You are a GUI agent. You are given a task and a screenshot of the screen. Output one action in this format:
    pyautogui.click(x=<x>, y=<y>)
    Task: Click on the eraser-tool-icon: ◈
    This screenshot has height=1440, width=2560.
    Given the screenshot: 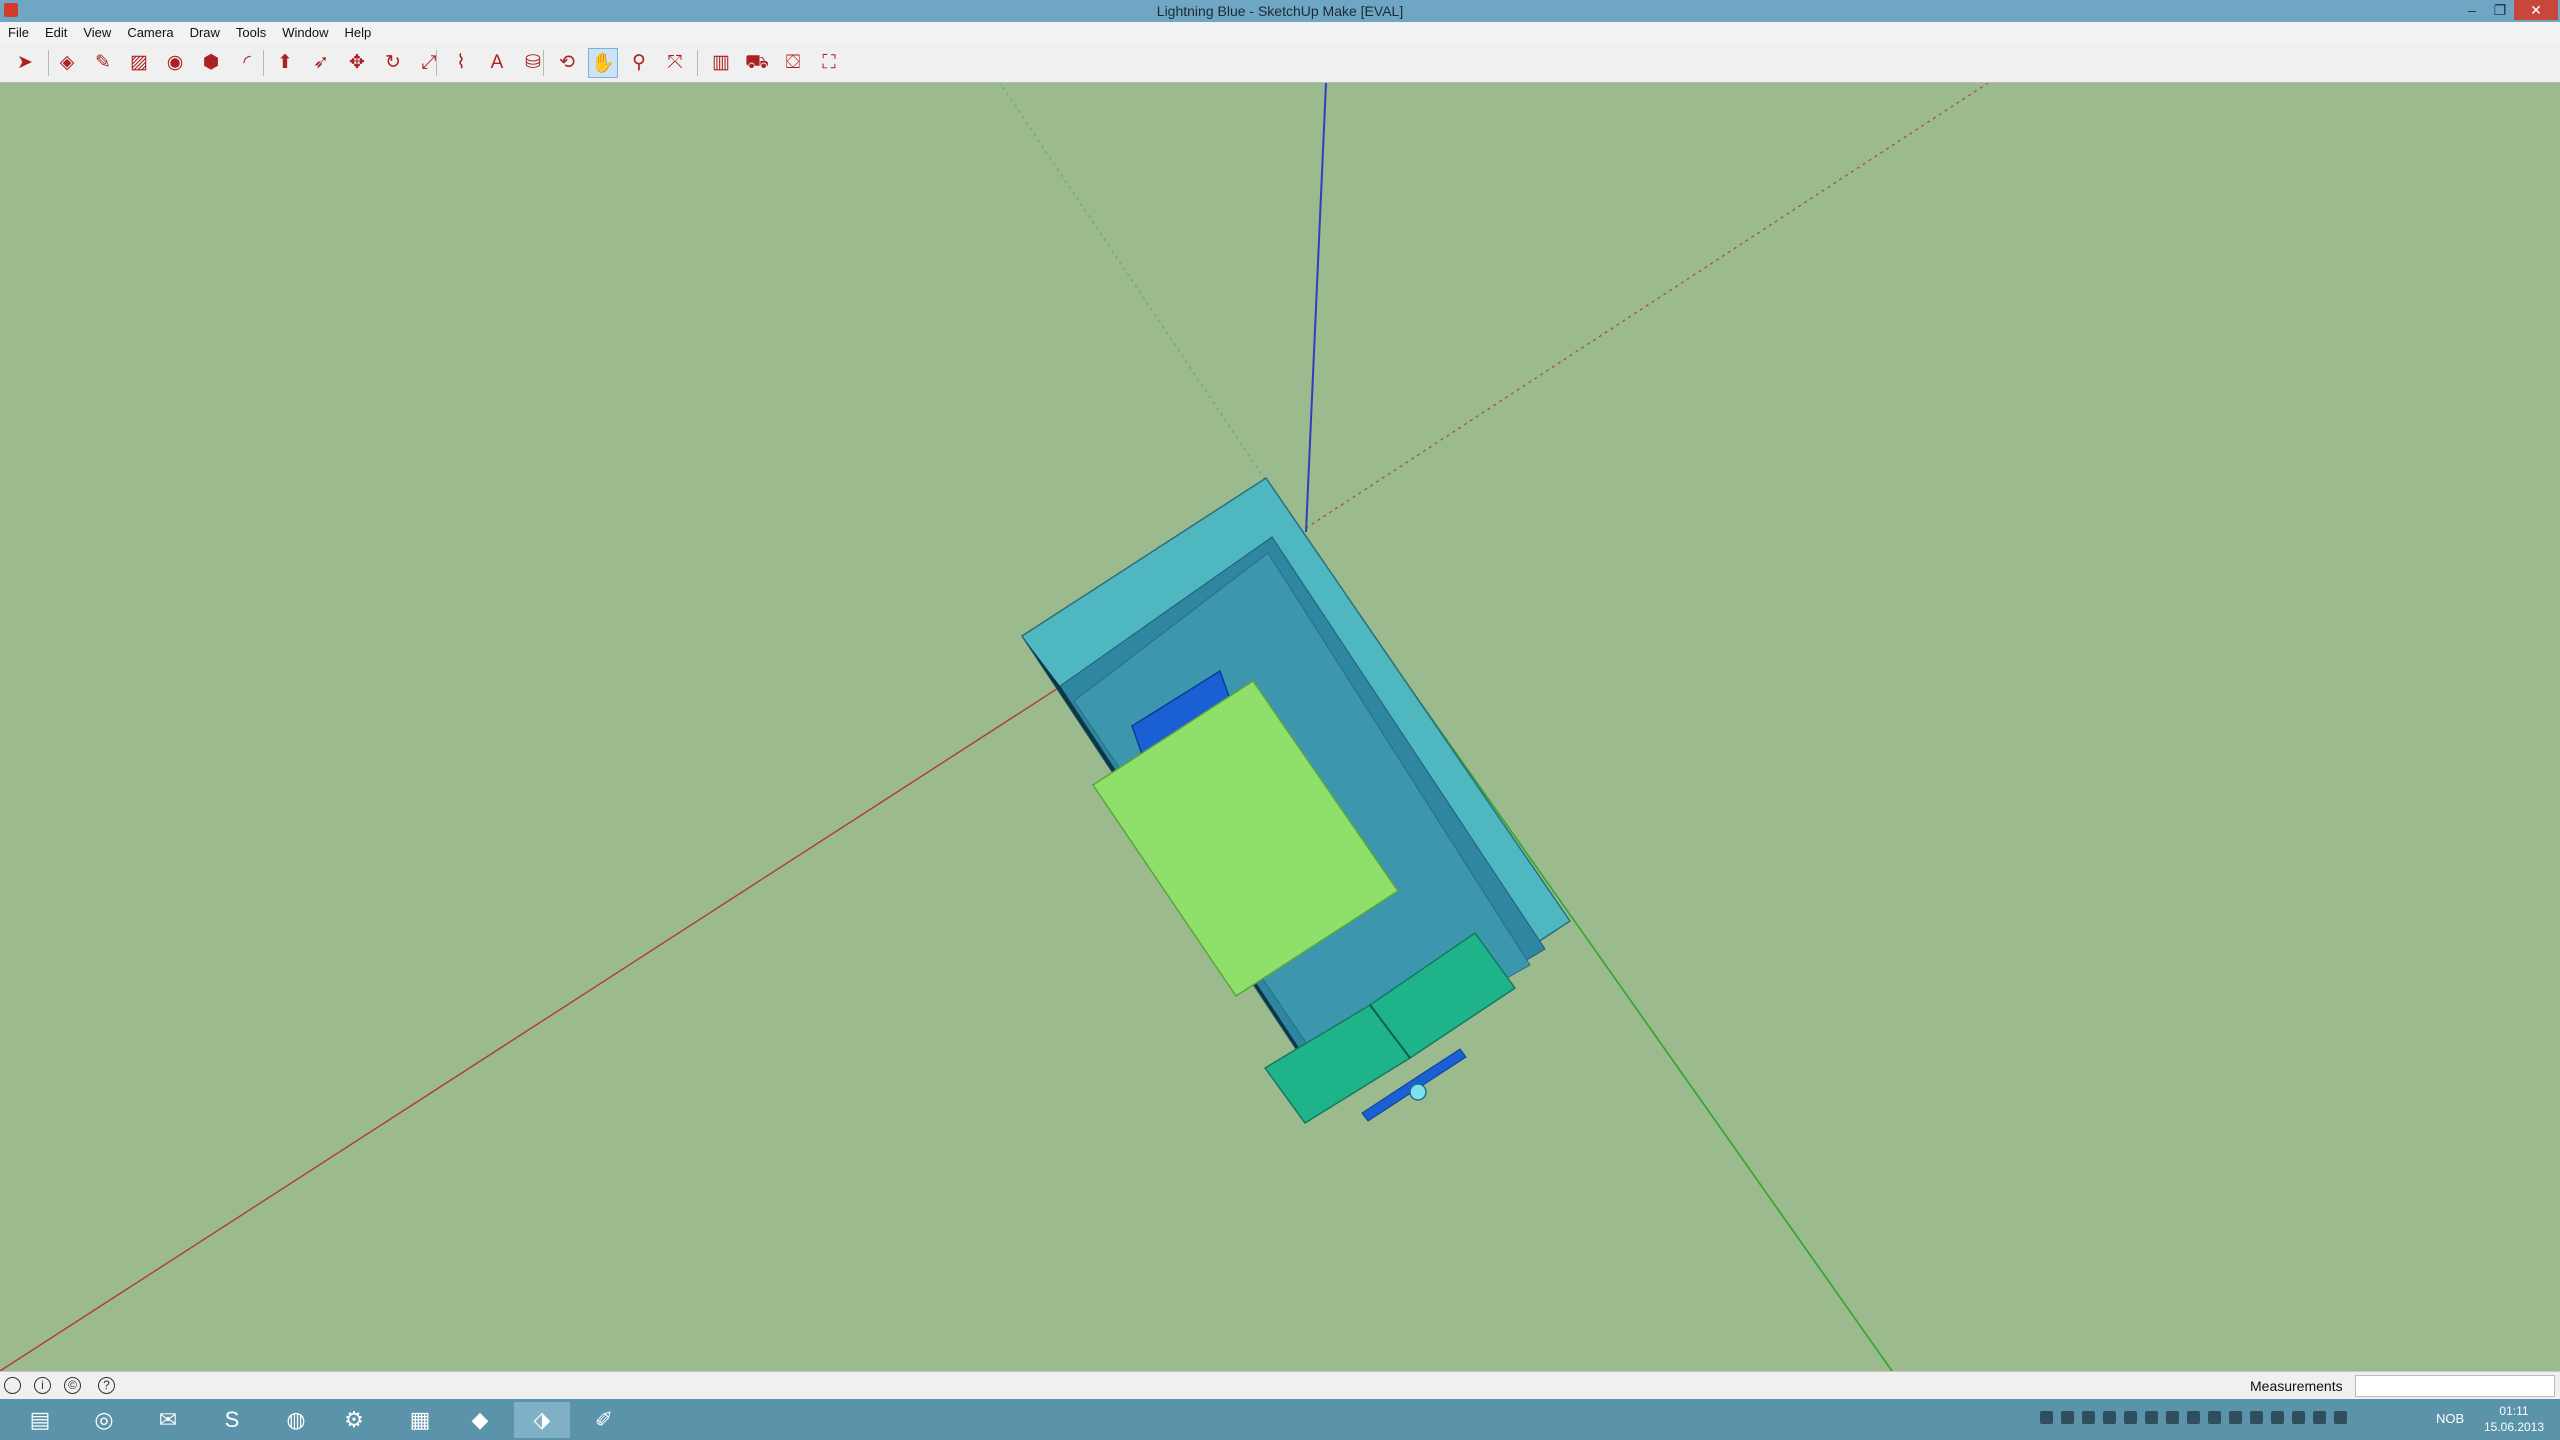 What is the action you would take?
    pyautogui.click(x=67, y=63)
    